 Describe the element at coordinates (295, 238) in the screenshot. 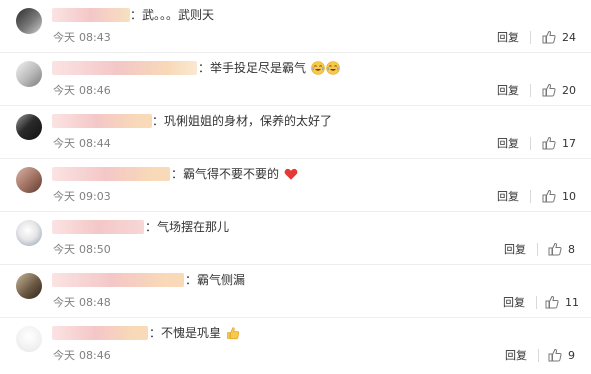

I see `comment-item: ：气场摆在那儿 今天 08:50 回复 8` at that location.